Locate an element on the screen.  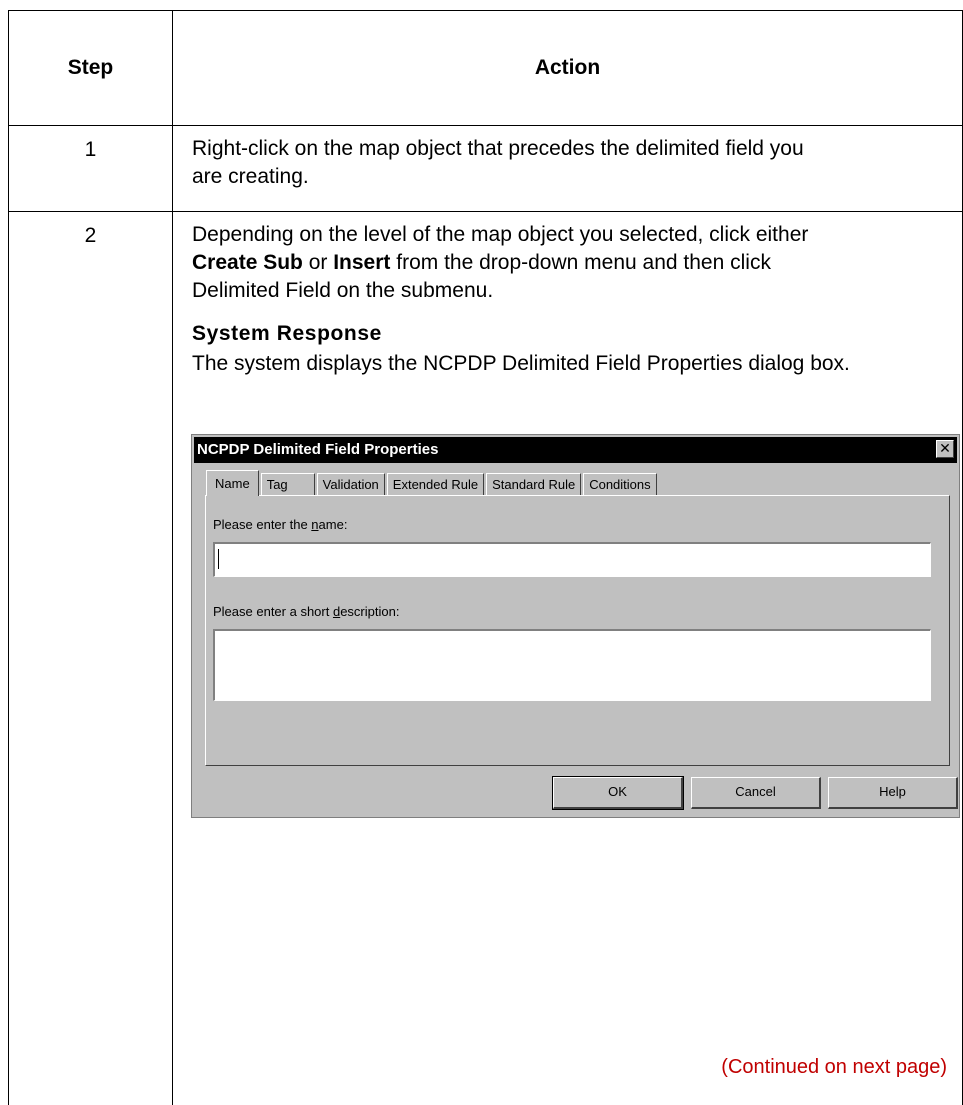
label-text: escription: is located at coordinates (370, 611).